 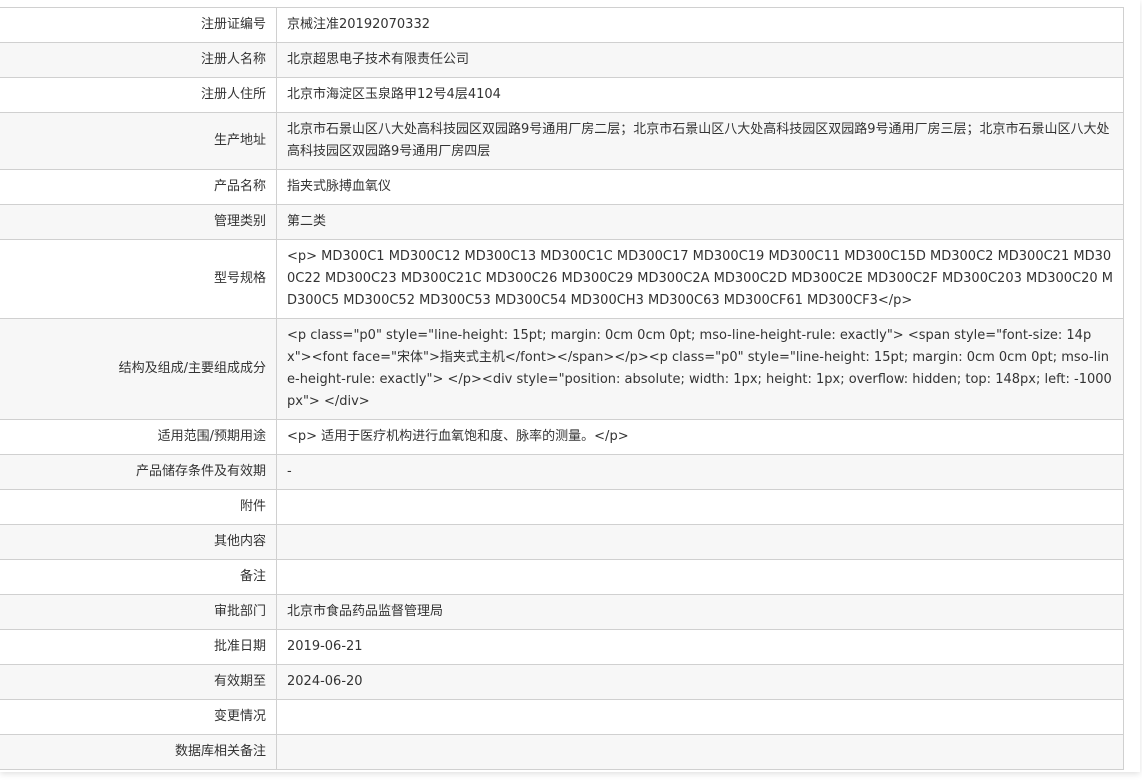 What do you see at coordinates (700, 612) in the screenshot?
I see `field-value: 北京市食品药品监督管理局` at bounding box center [700, 612].